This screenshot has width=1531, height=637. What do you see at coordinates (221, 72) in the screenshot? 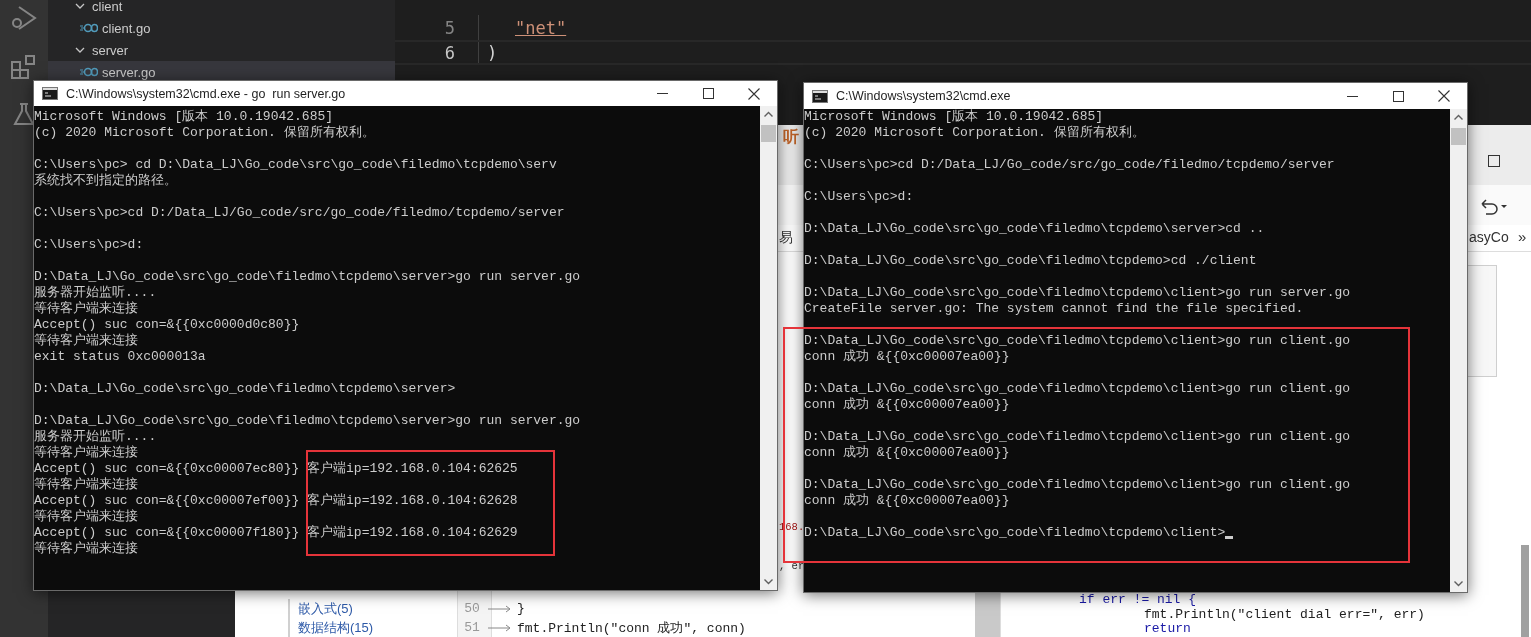
I see `tree-item: server.go` at bounding box center [221, 72].